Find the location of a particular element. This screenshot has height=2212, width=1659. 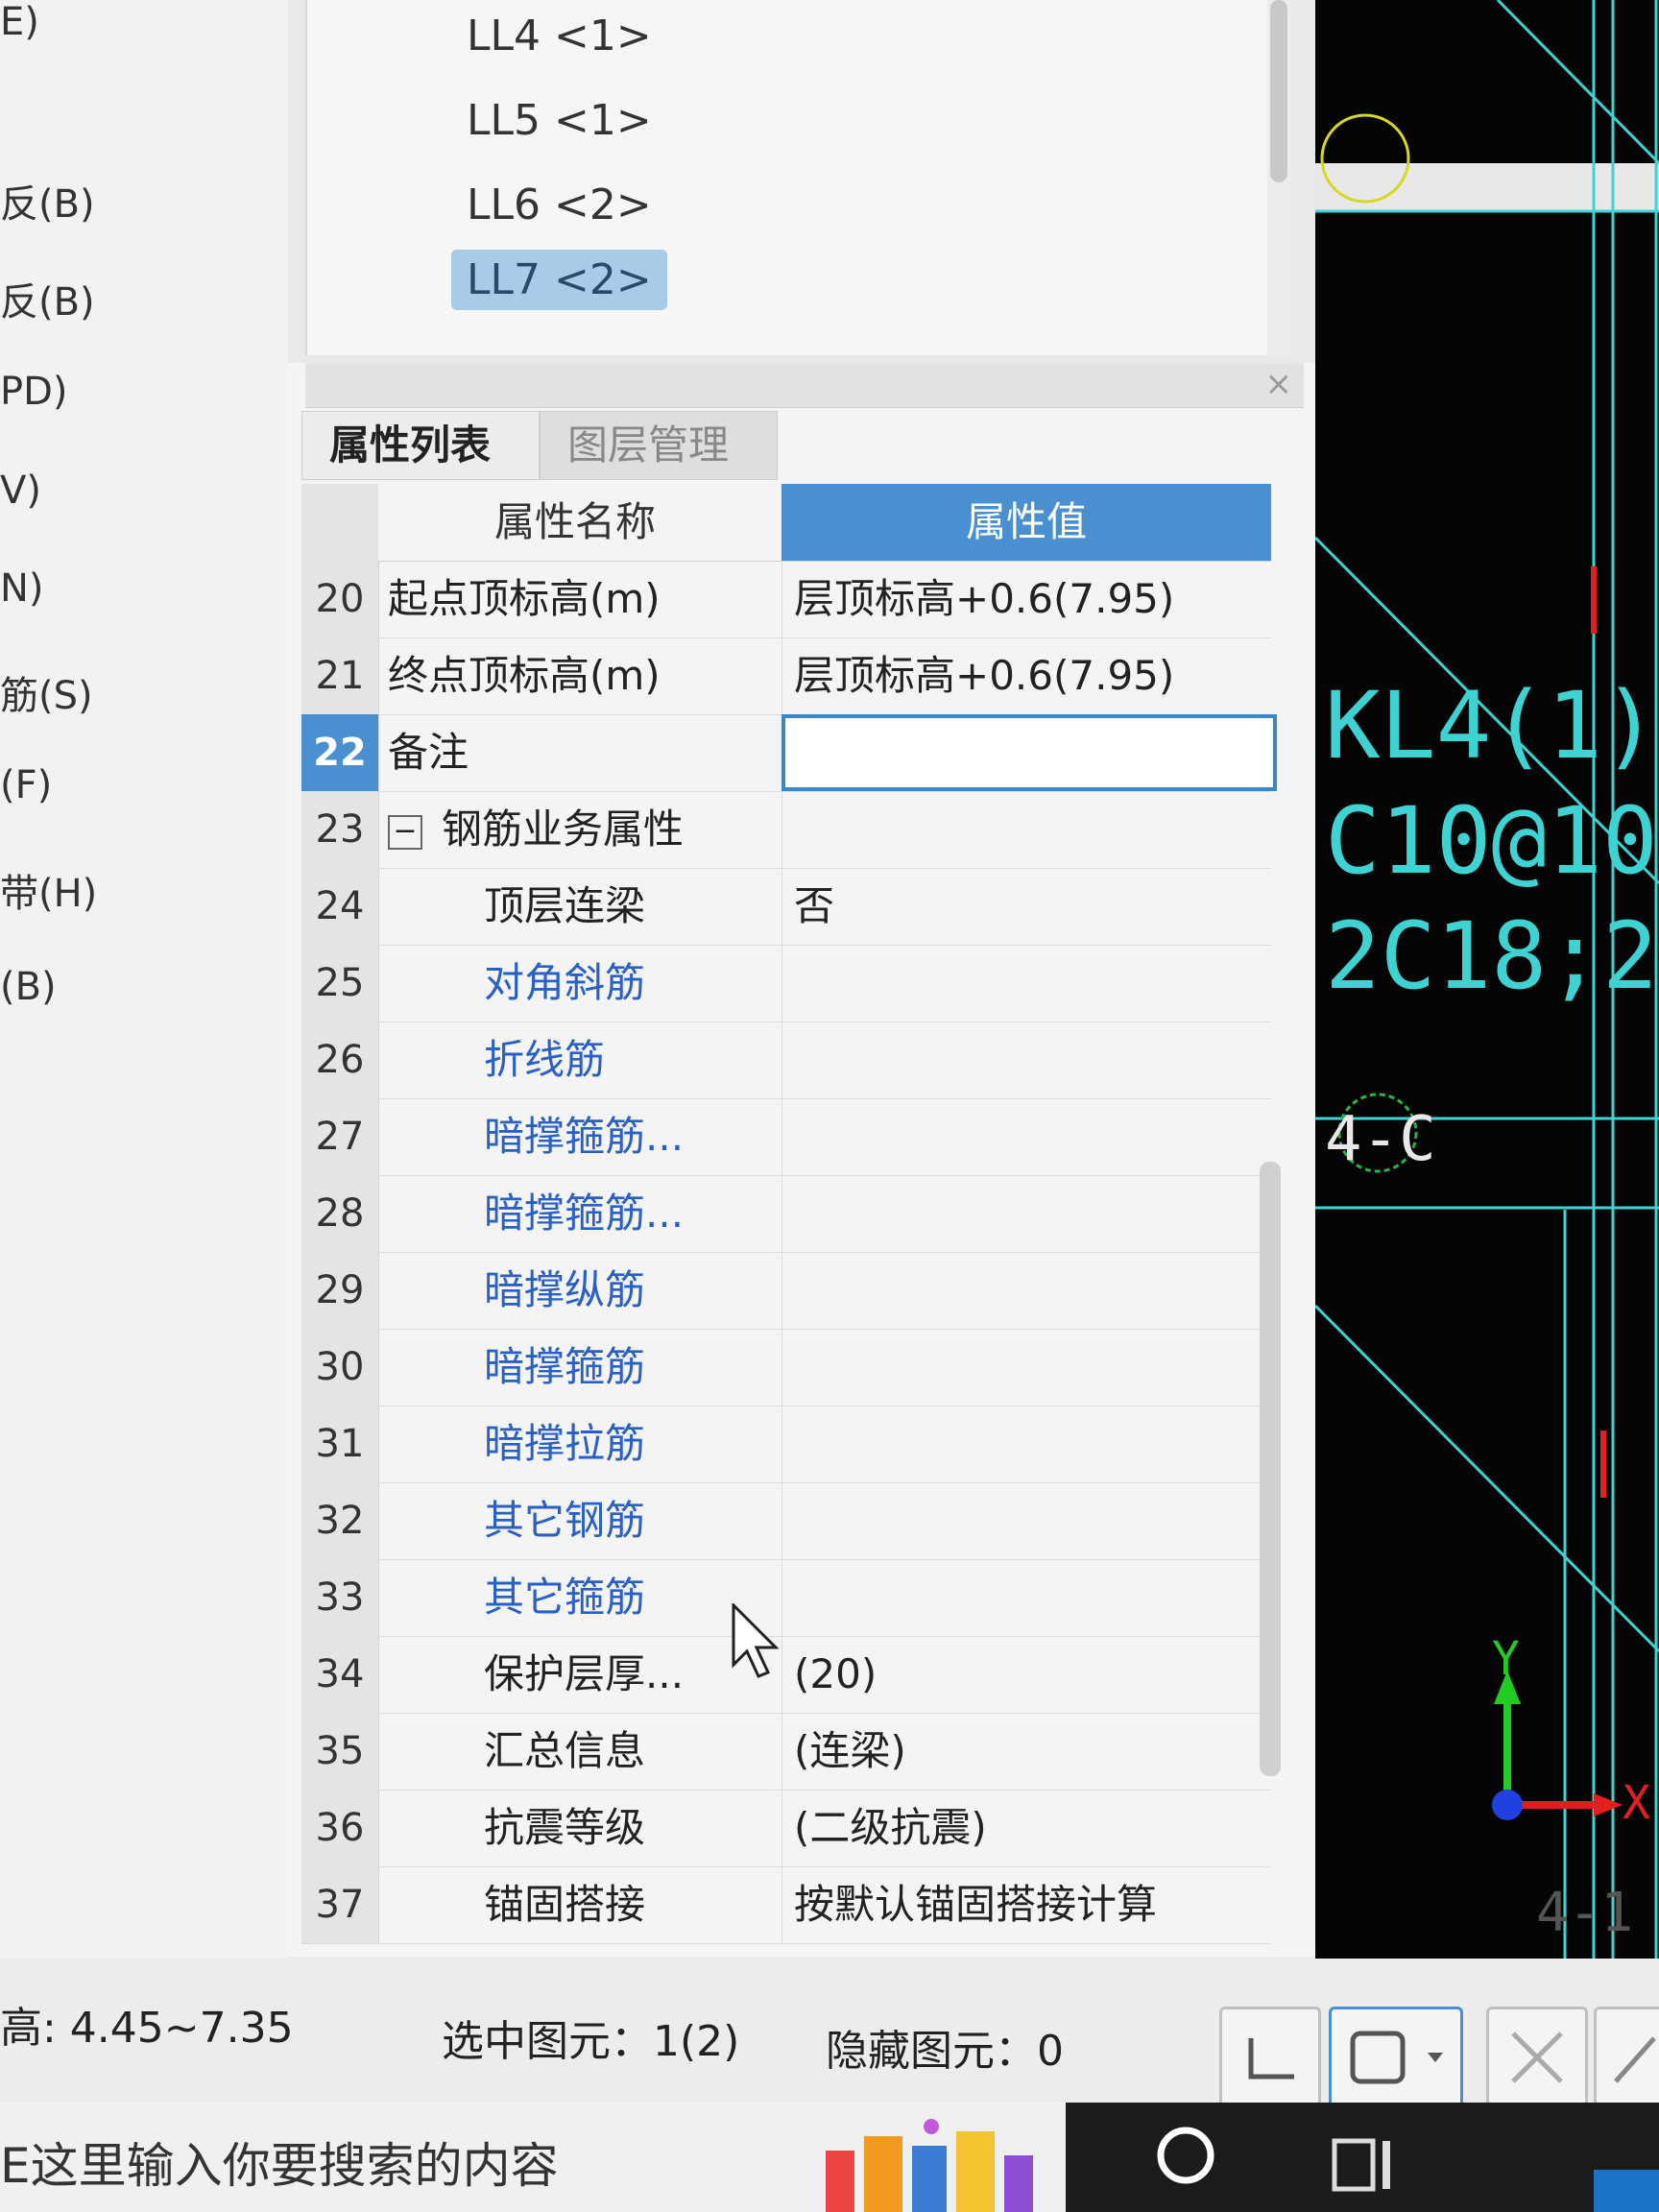

edit-tool-button is located at coordinates (1627, 2058).